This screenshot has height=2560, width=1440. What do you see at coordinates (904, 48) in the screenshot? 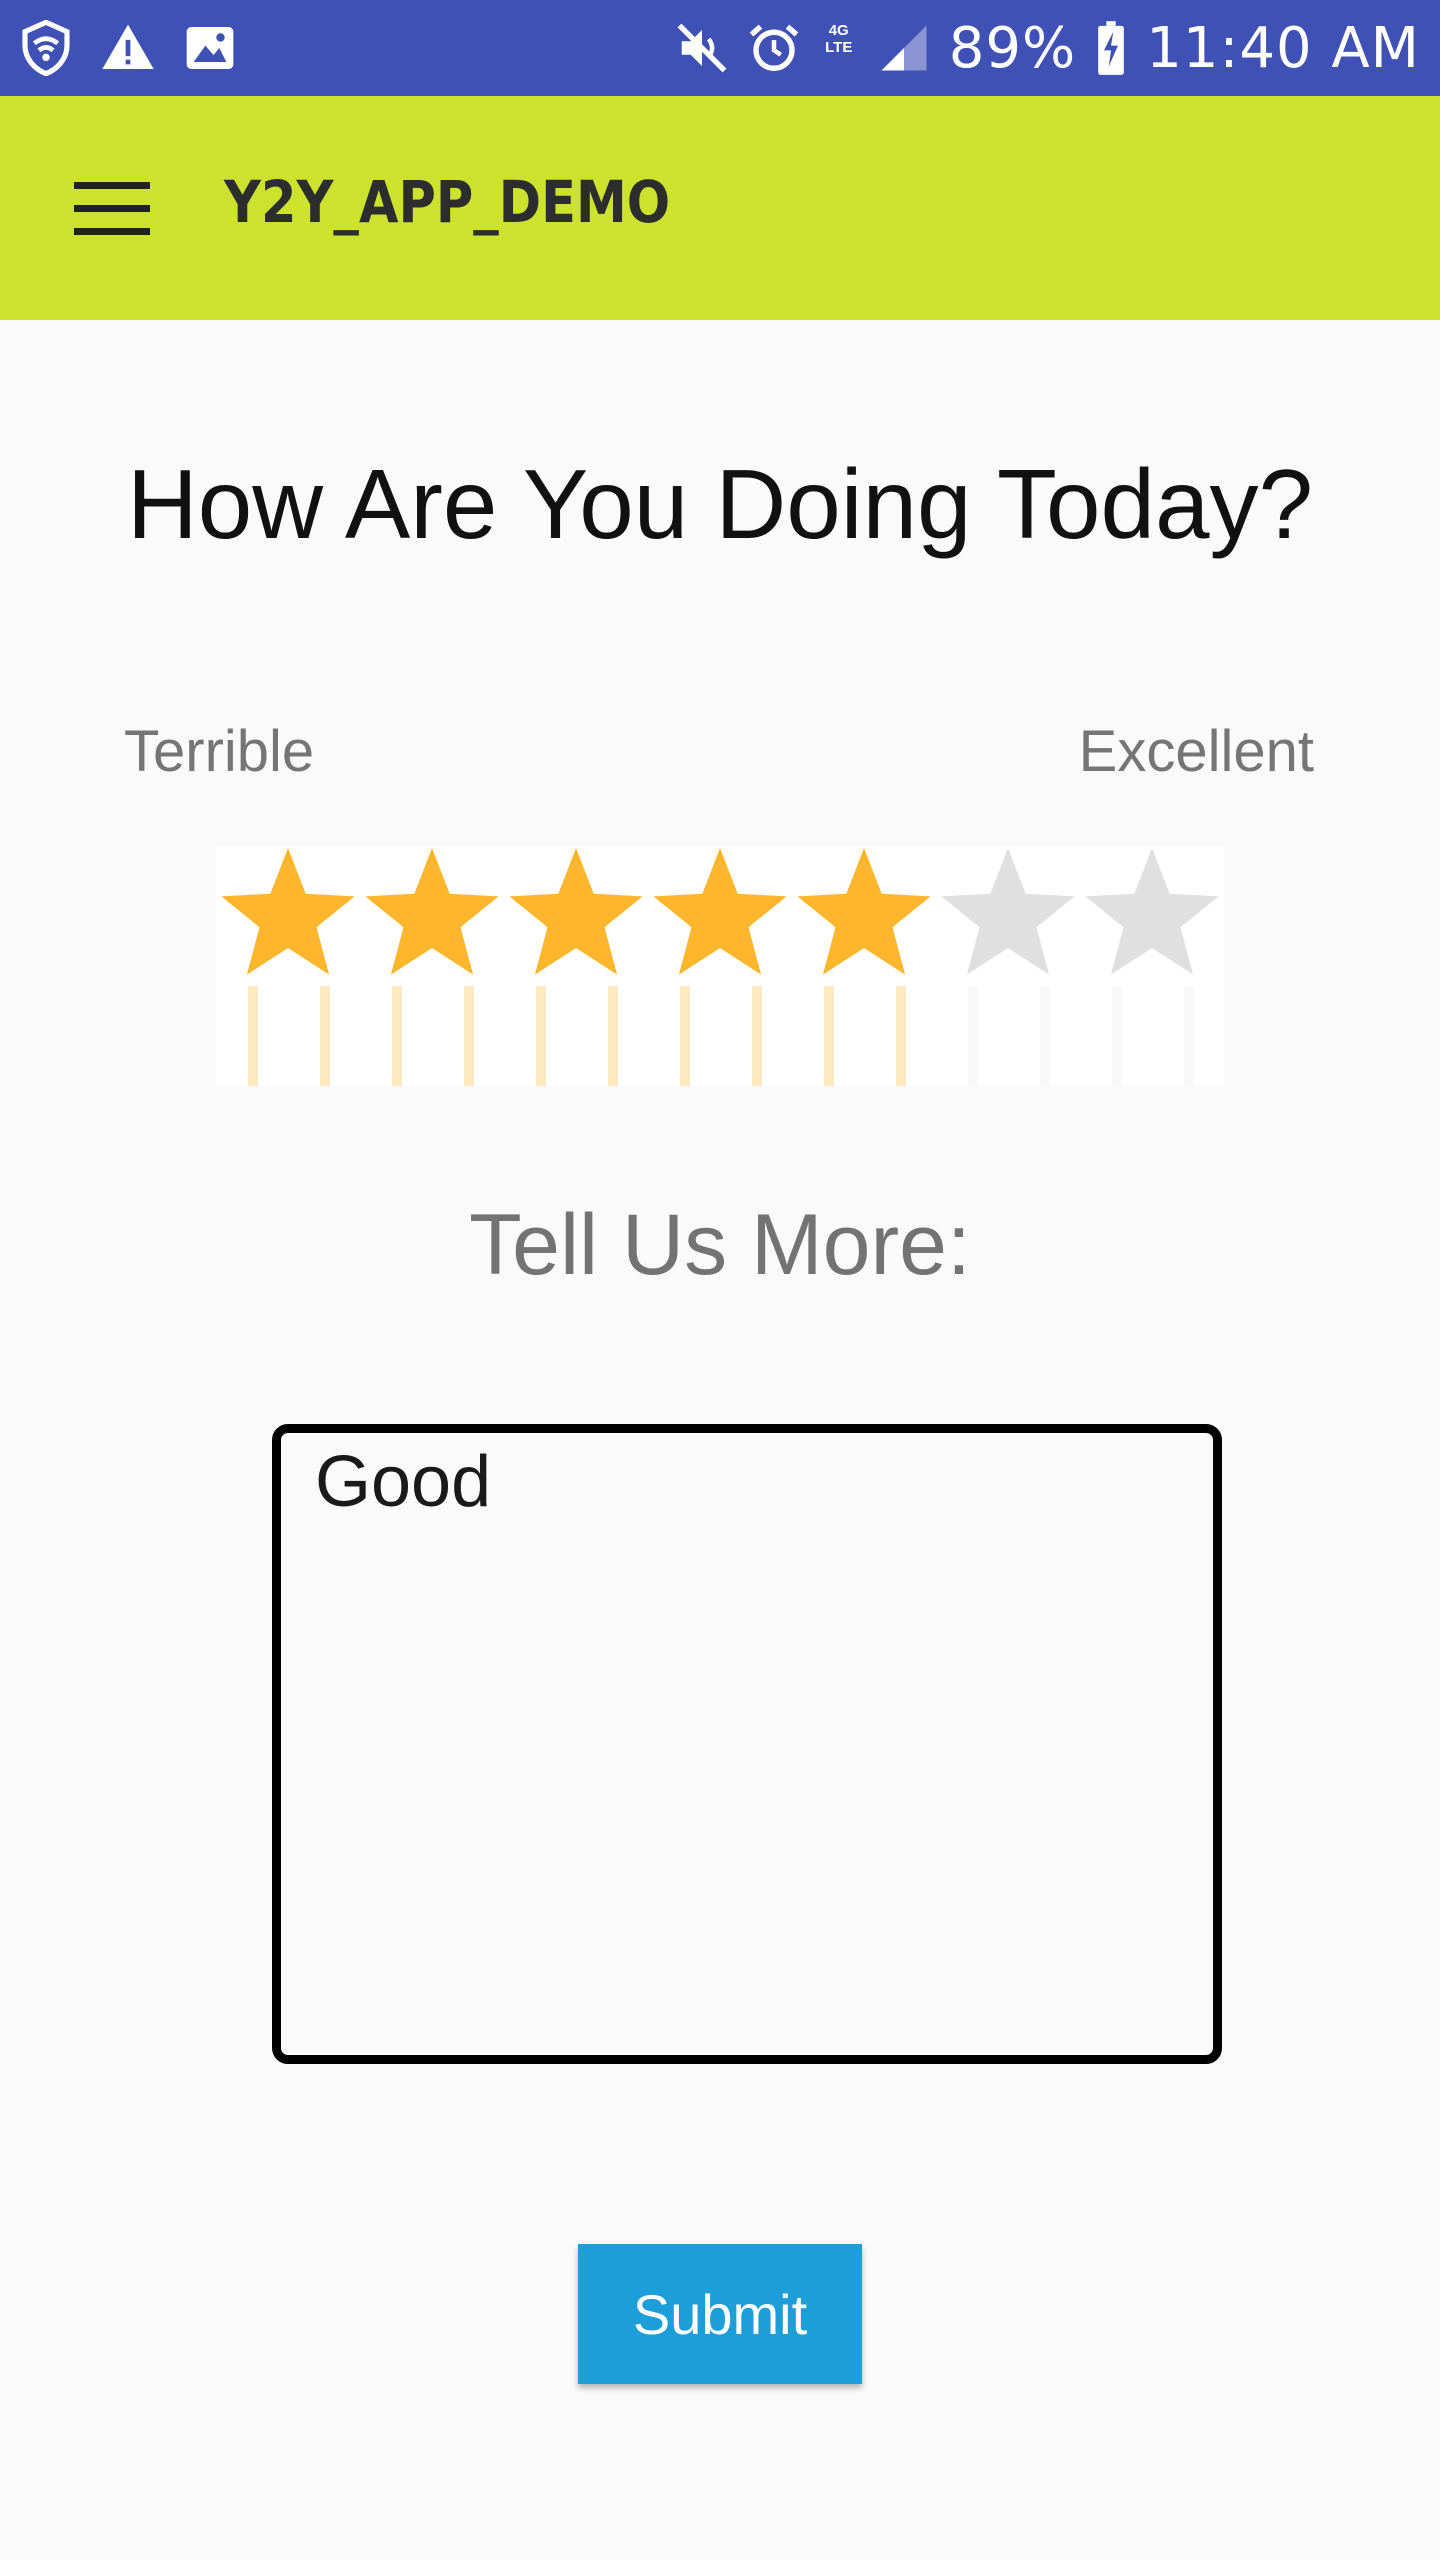
I see `signal-icon` at bounding box center [904, 48].